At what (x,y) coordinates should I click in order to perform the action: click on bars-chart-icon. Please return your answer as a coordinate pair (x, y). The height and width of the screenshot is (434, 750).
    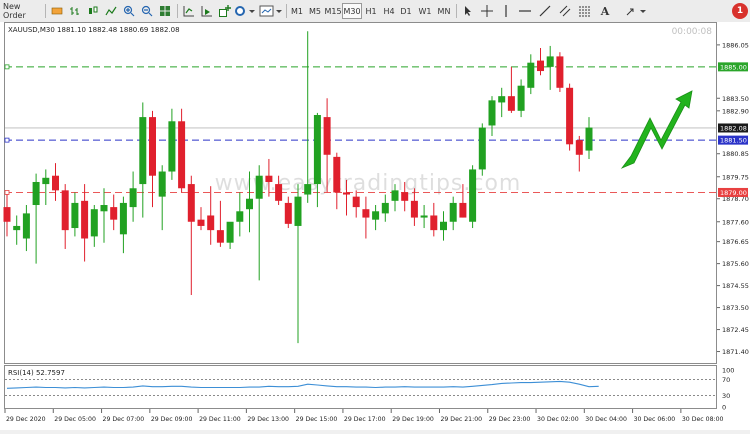
    Looking at the image, I should click on (75, 11).